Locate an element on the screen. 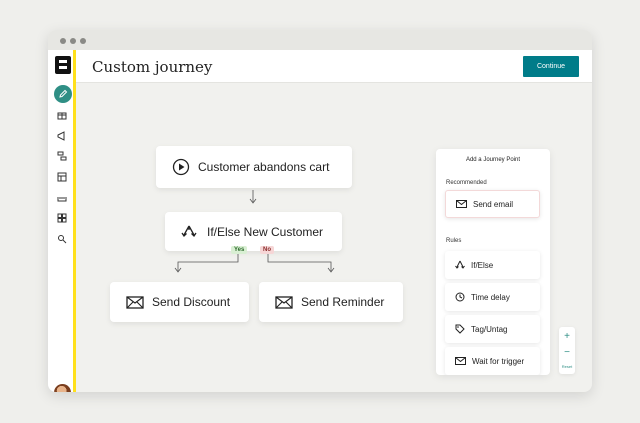 The height and width of the screenshot is (423, 640). panel-item-tag-untag: Tag/Untag is located at coordinates (492, 329).